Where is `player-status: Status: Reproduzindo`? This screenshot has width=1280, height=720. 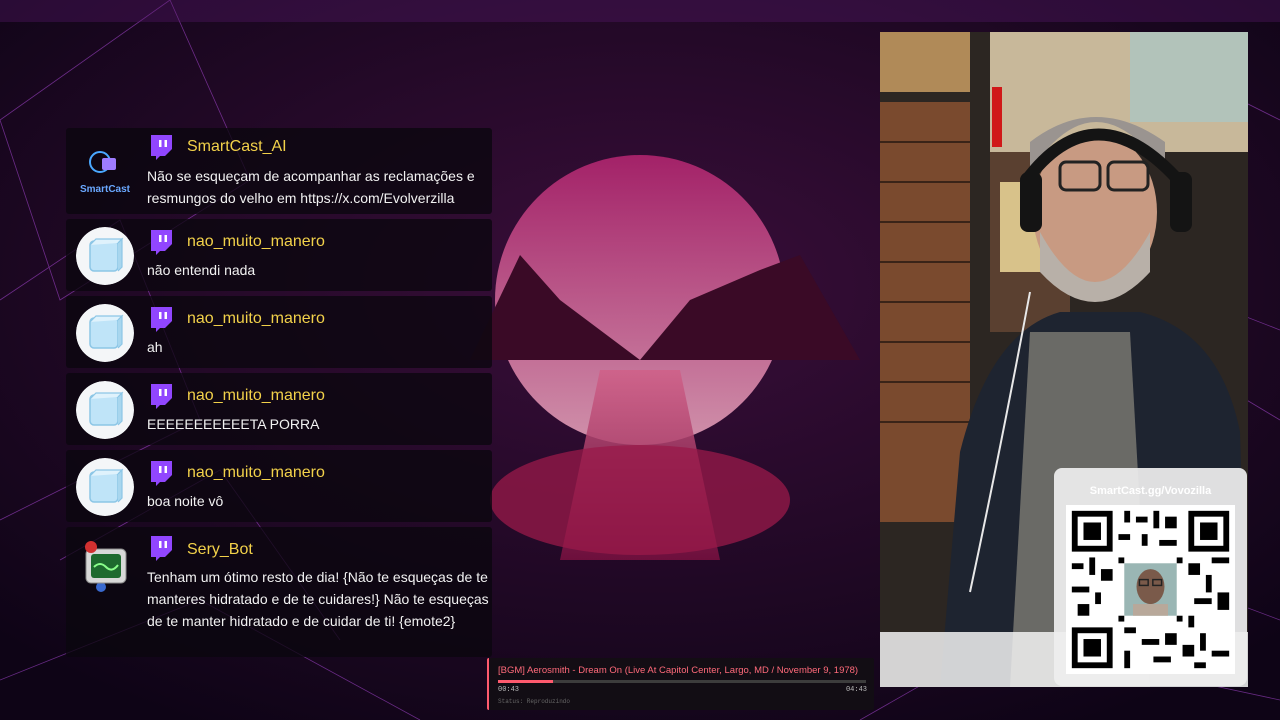
player-status: Status: Reproduzindo is located at coordinates (534, 701).